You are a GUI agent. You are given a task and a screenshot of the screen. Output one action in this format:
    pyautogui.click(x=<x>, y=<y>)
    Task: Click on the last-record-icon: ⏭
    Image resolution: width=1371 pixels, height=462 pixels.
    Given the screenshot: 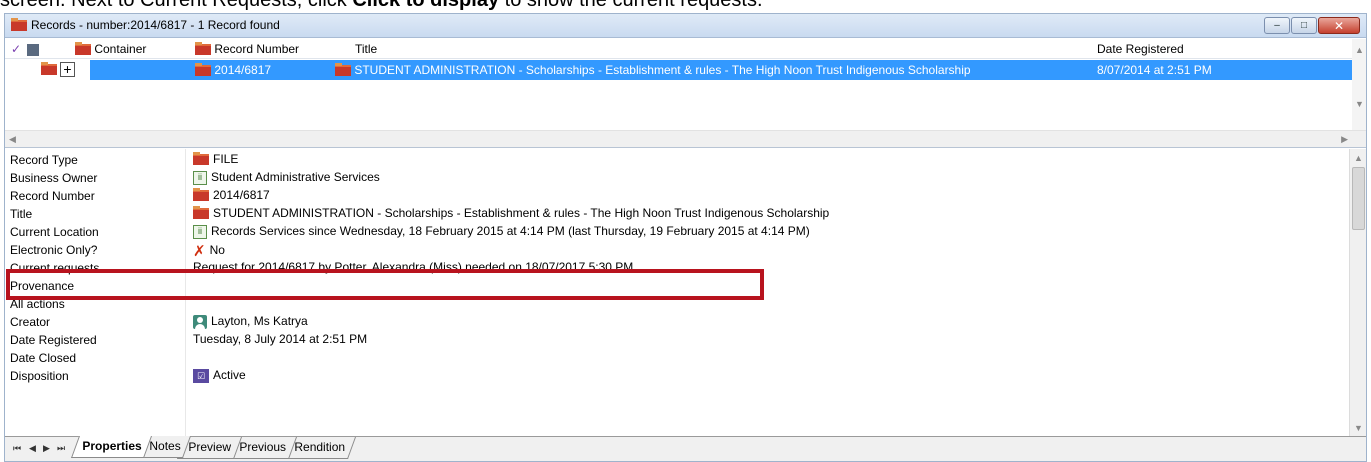 What is the action you would take?
    pyautogui.click(x=61, y=448)
    